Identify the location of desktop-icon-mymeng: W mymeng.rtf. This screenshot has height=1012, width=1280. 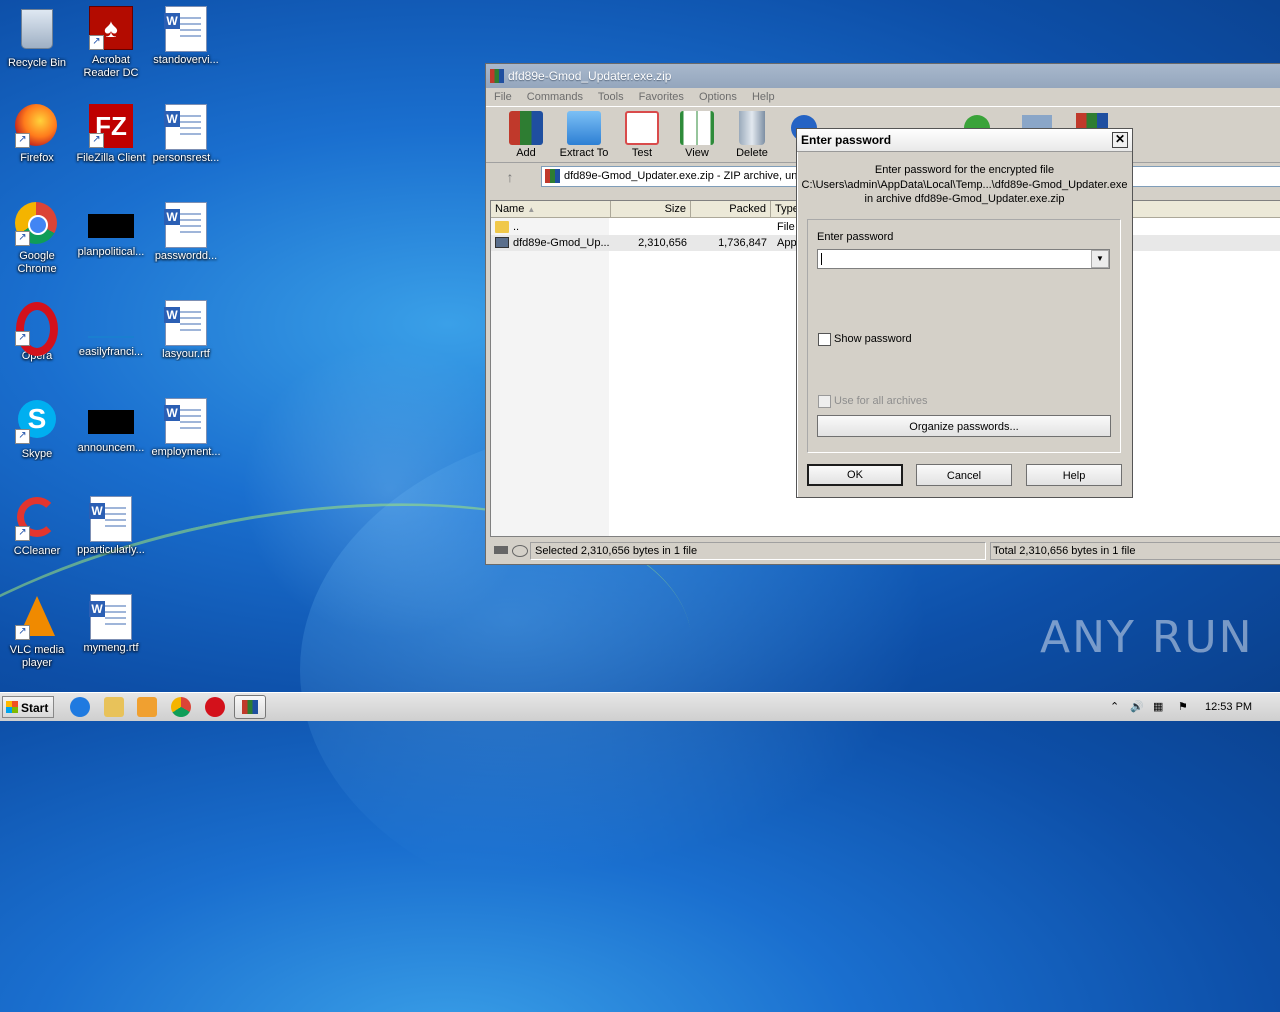
(111, 624).